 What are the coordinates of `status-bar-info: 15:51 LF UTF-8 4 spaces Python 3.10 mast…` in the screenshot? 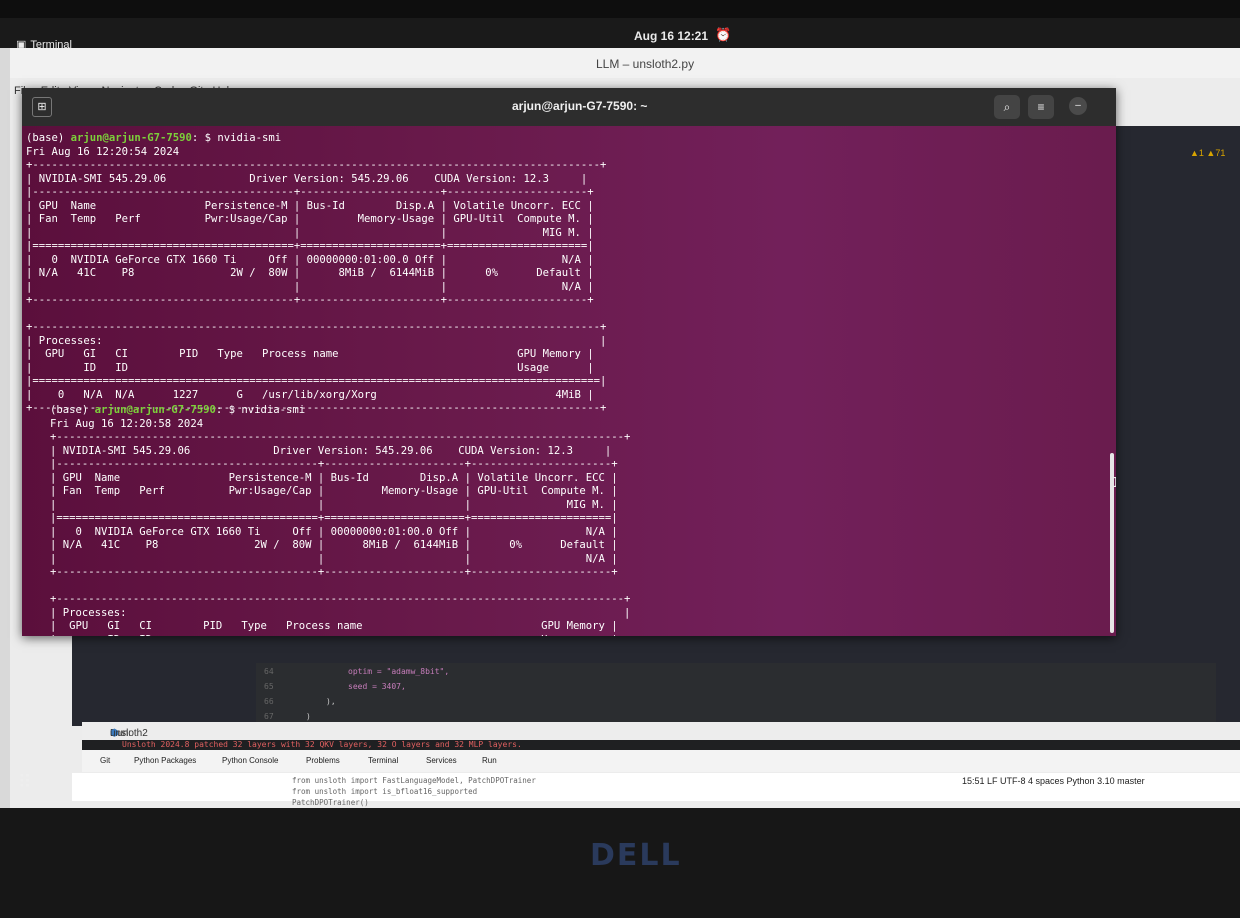 It's located at (1053, 781).